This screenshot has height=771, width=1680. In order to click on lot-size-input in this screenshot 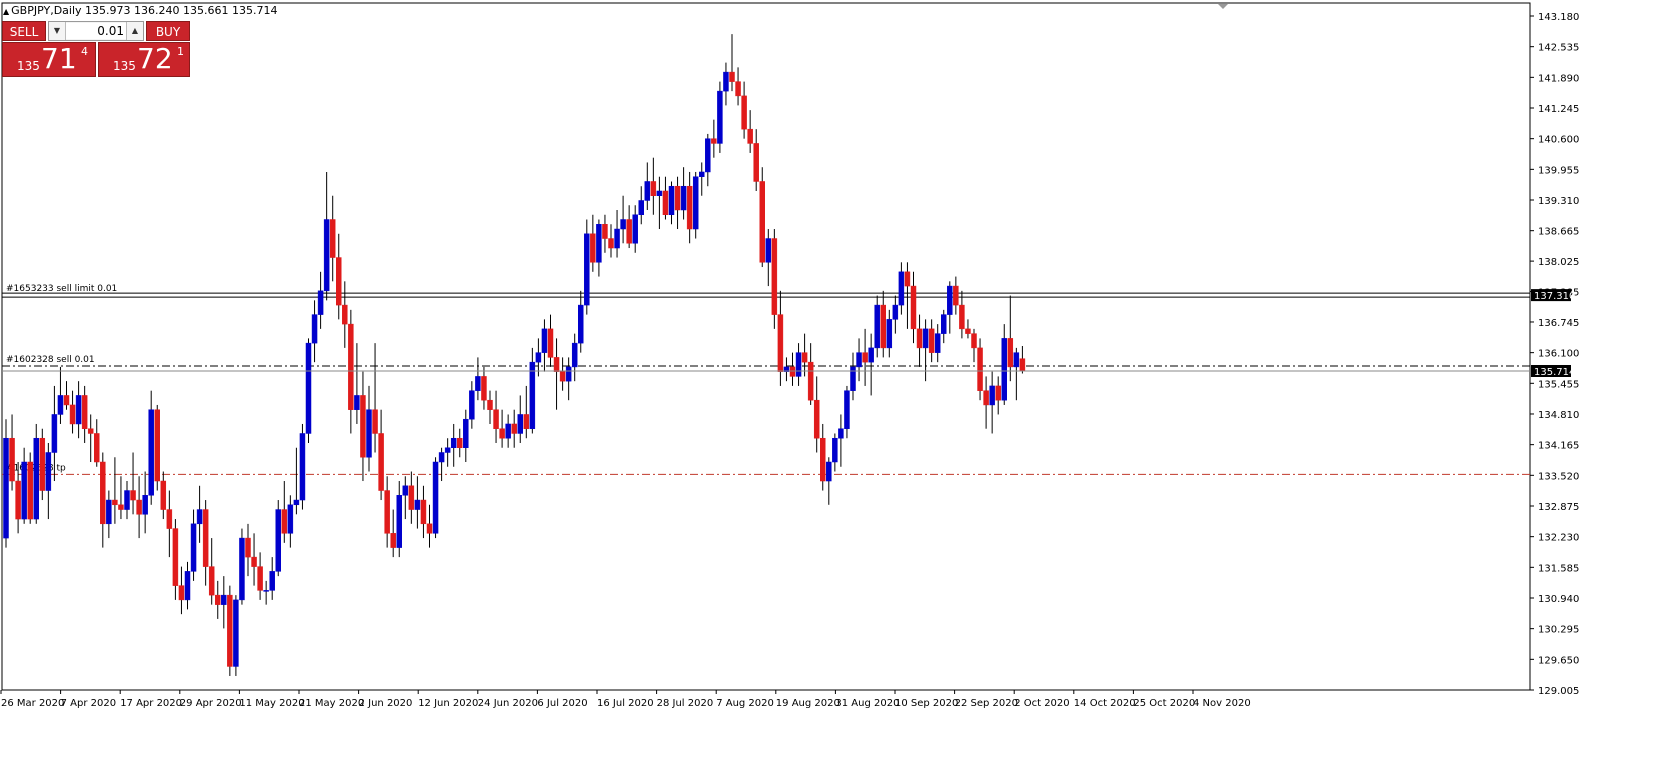, I will do `click(96, 31)`.